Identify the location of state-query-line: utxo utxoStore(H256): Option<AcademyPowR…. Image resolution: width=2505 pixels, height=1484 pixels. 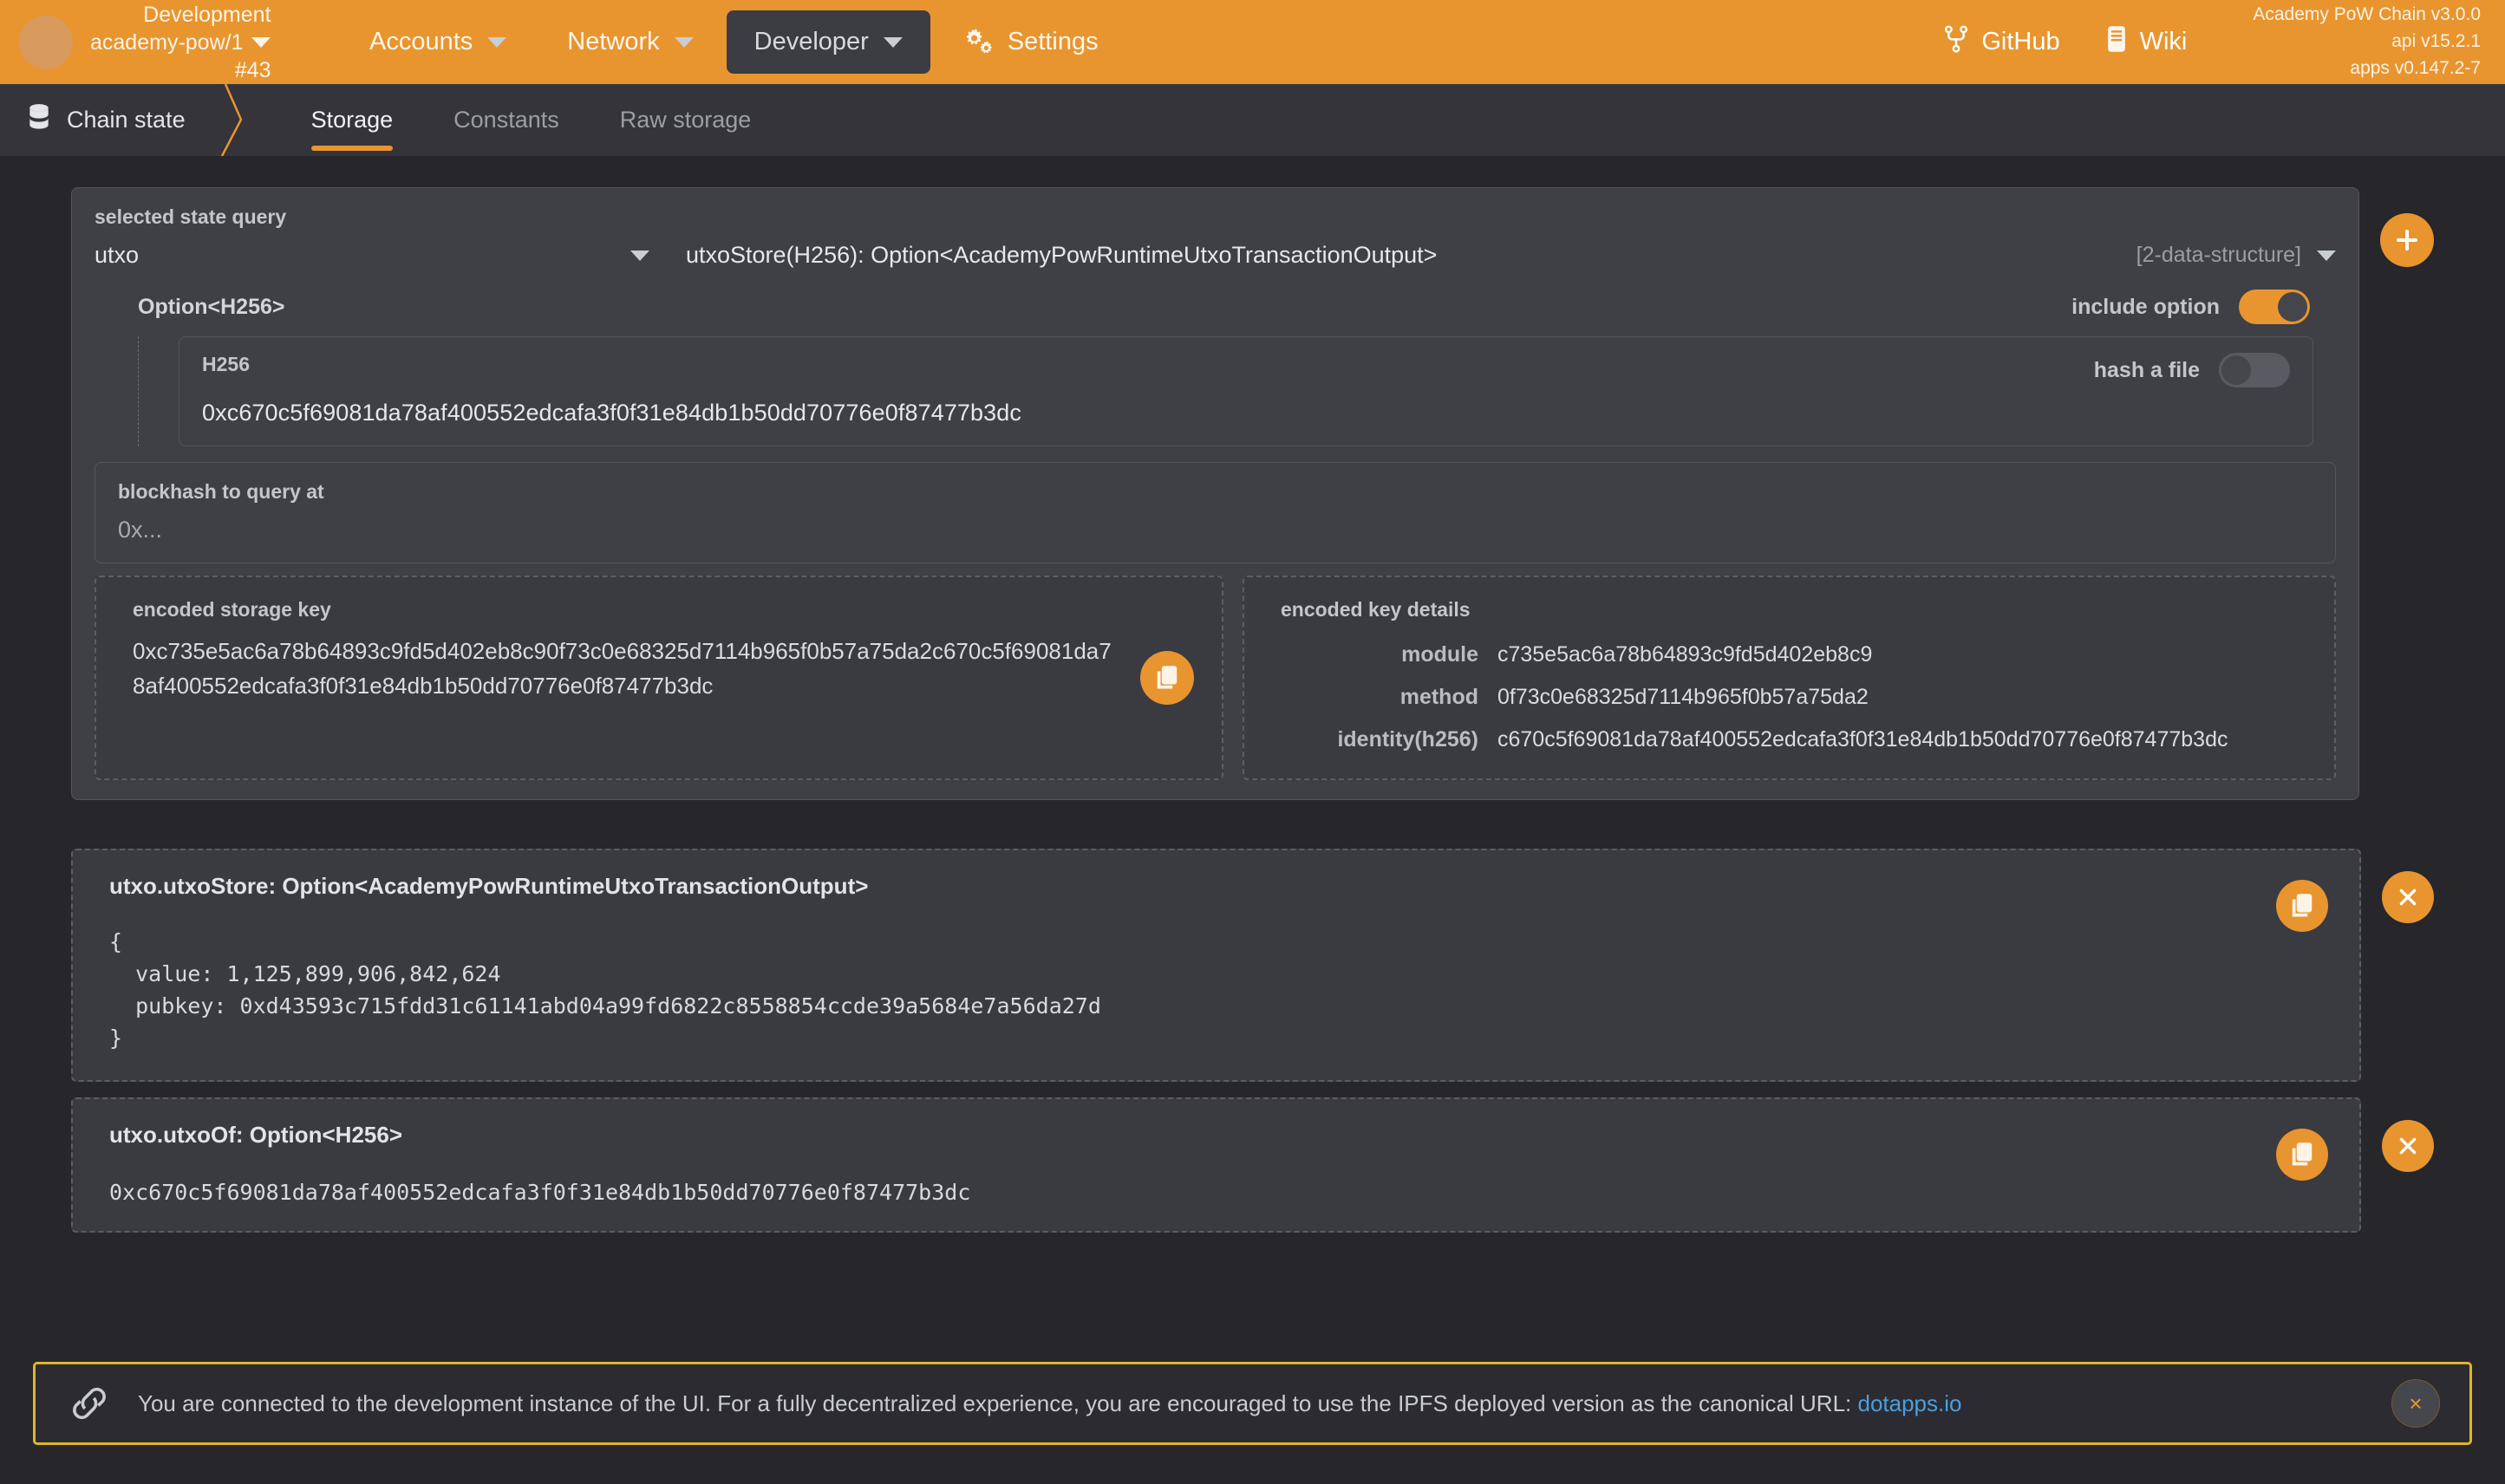
(1215, 255).